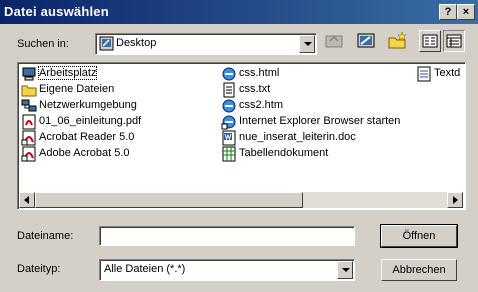 The image size is (478, 292). Describe the element at coordinates (419, 270) in the screenshot. I see `cancel-button: Abbrechen` at that location.